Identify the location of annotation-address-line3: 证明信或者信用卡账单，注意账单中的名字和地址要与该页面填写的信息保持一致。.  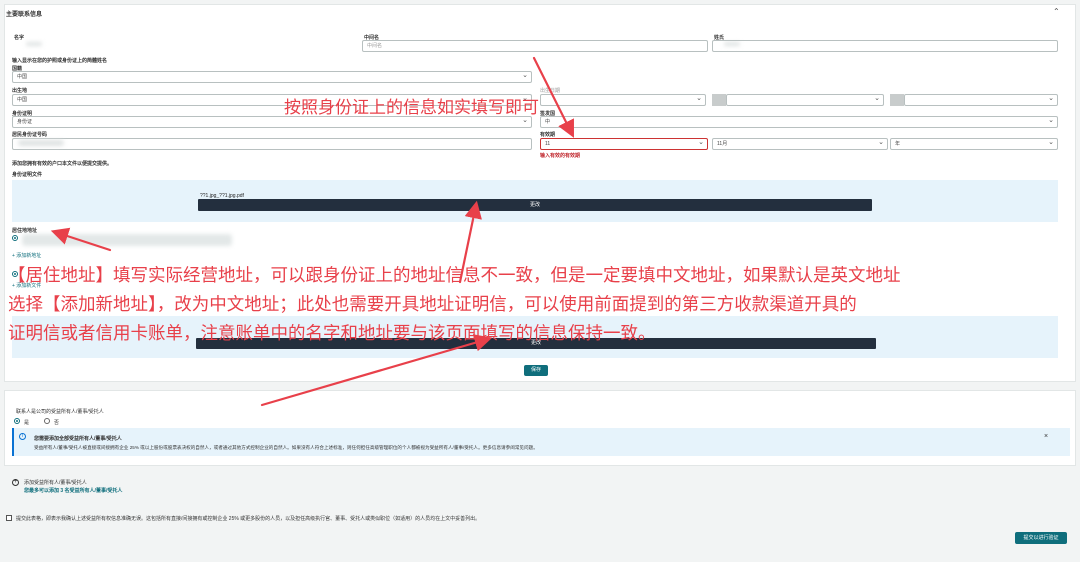
(332, 334).